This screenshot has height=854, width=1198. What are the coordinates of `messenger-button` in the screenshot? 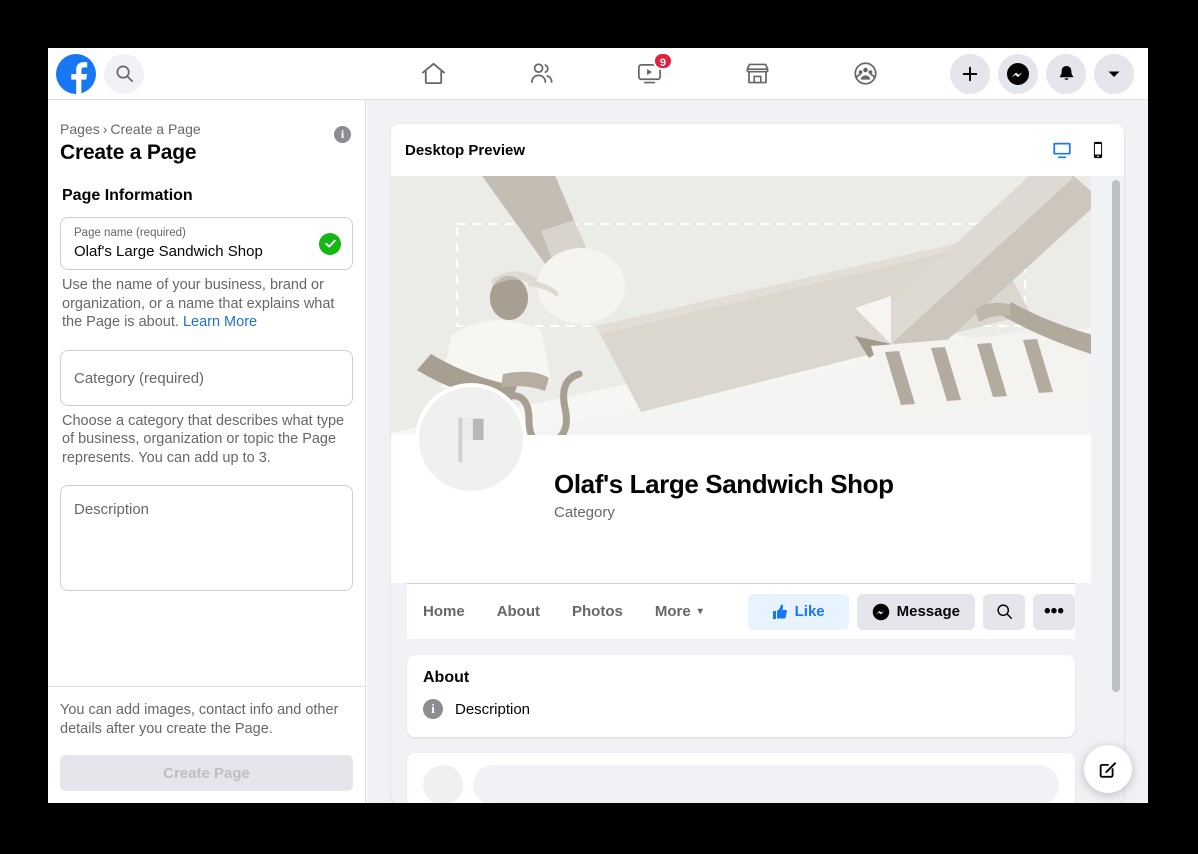 It's located at (1018, 73).